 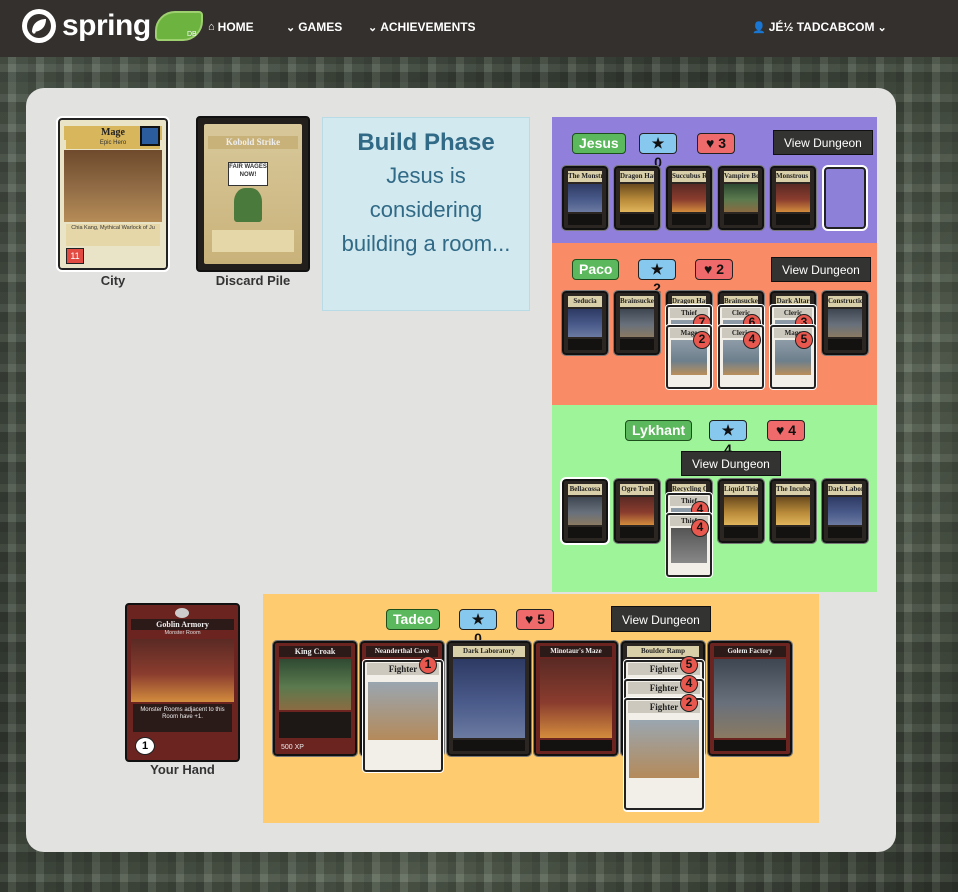 What do you see at coordinates (819, 27) in the screenshot?
I see `nav-user-menu: 👤 Jé½ TADCABCOM ⌄` at bounding box center [819, 27].